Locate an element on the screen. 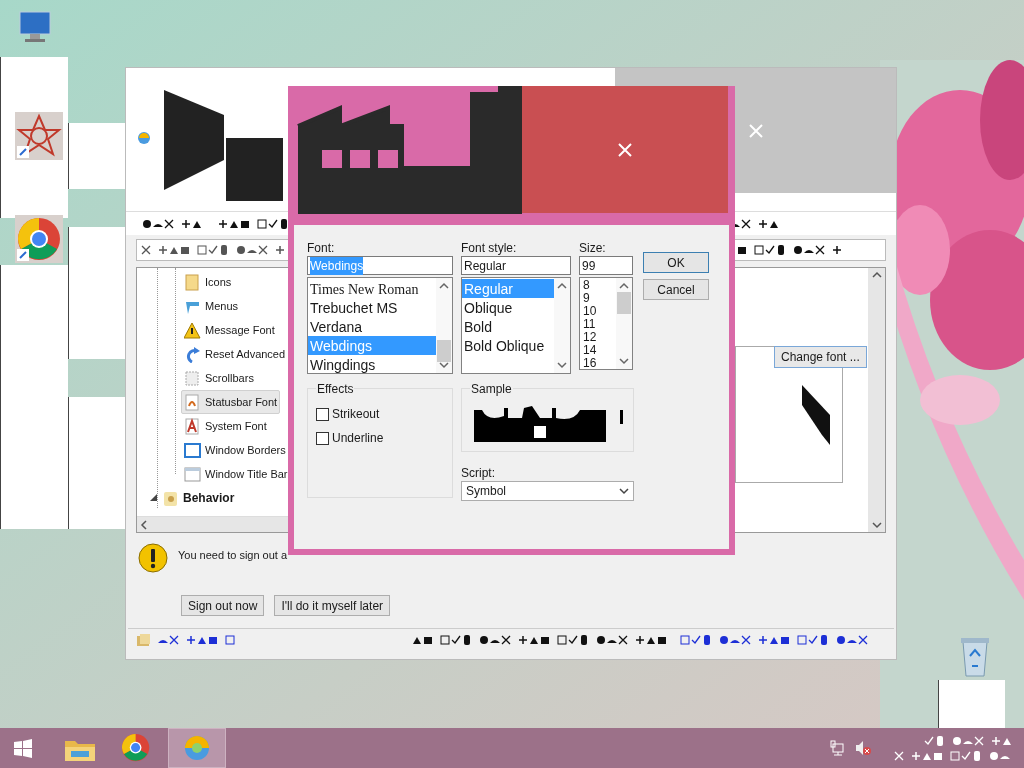  checkbox: Underline is located at coordinates (384, 438).